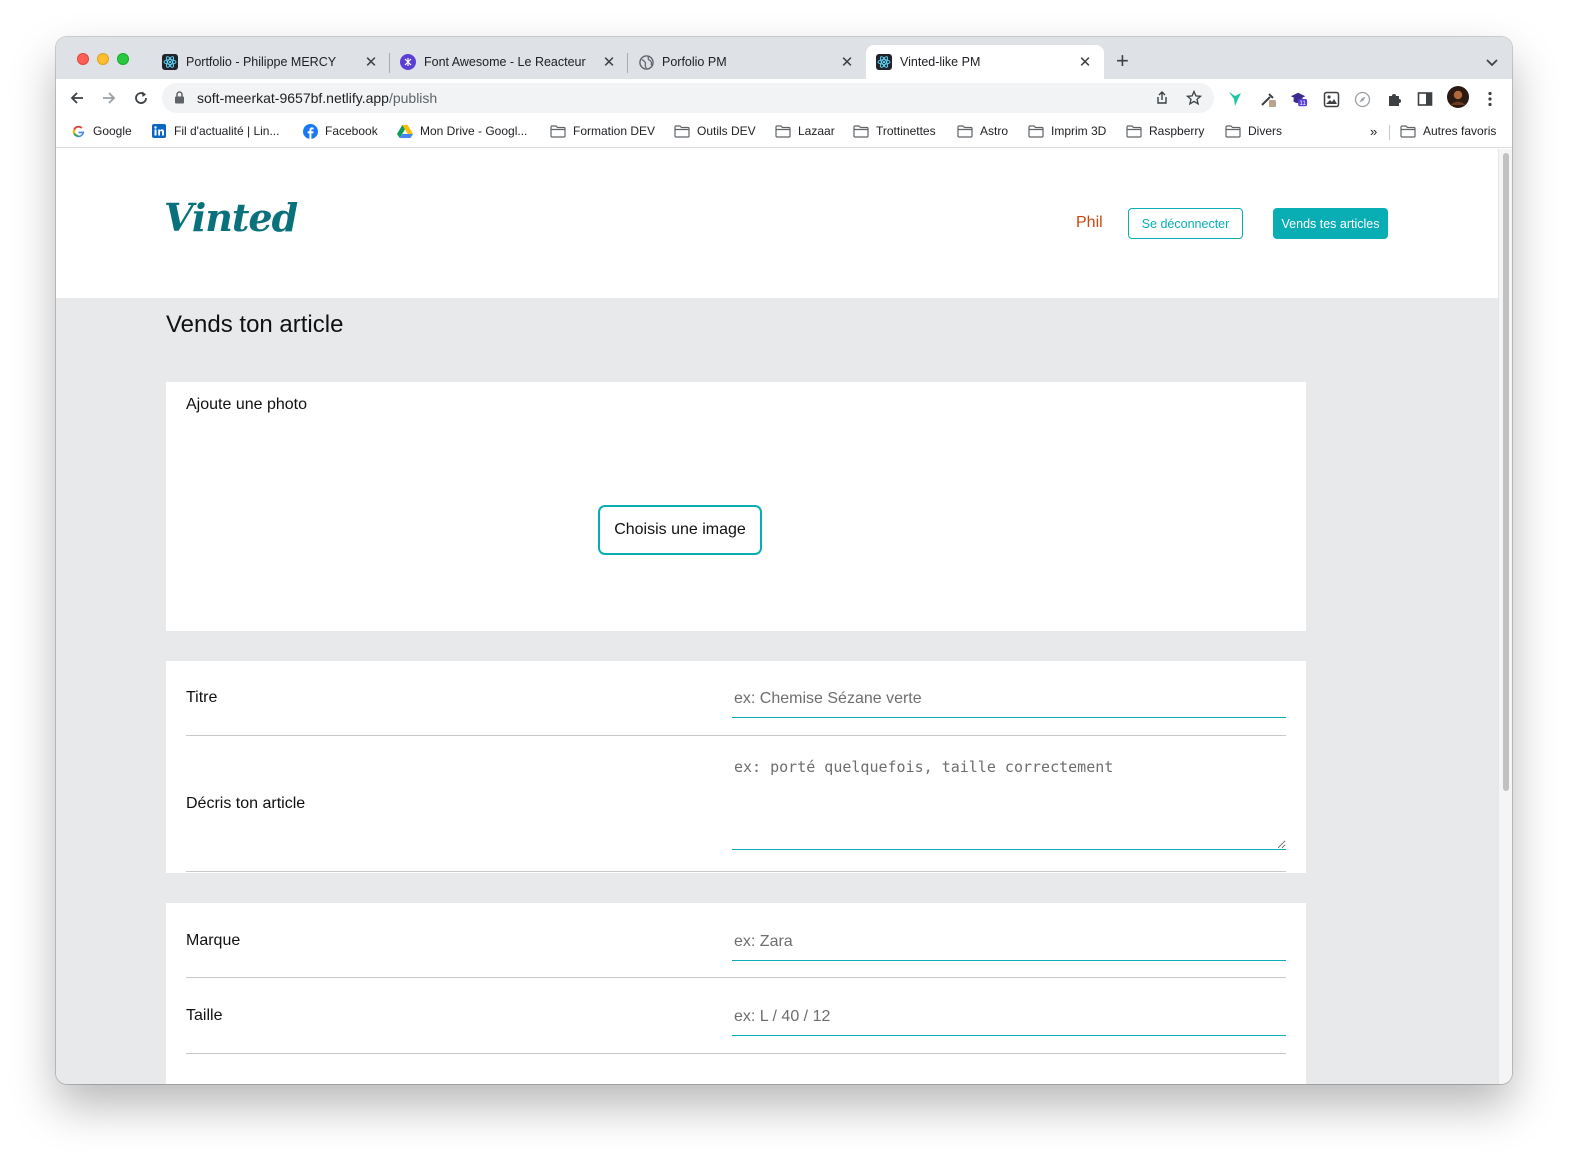  I want to click on size-label: Taille, so click(204, 1015).